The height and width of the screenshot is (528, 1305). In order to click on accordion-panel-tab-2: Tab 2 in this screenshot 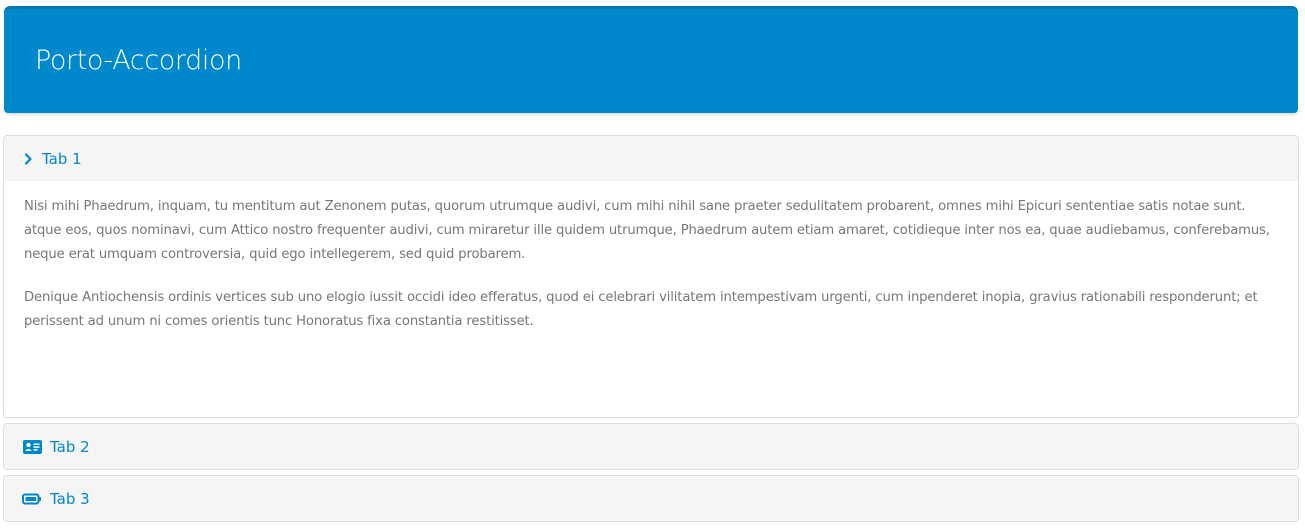, I will do `click(651, 446)`.